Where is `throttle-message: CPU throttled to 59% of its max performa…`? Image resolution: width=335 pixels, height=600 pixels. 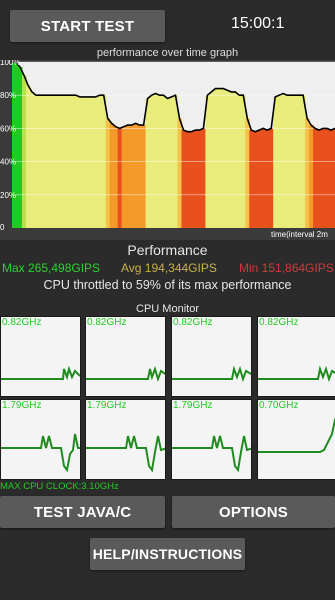 throttle-message: CPU throttled to 59% of its max performa… is located at coordinates (167, 285).